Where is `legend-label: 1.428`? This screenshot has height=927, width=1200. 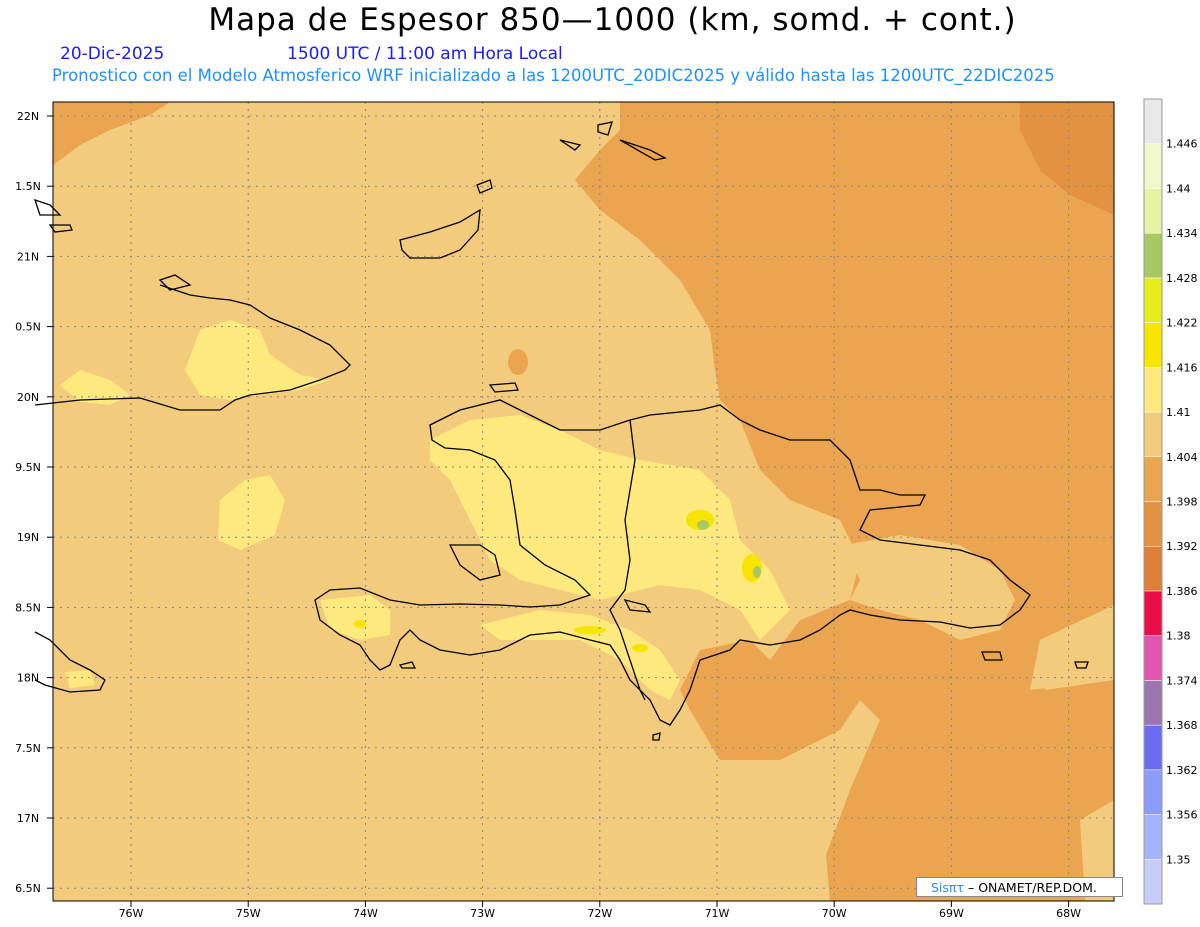
legend-label: 1.428 is located at coordinates (1182, 278).